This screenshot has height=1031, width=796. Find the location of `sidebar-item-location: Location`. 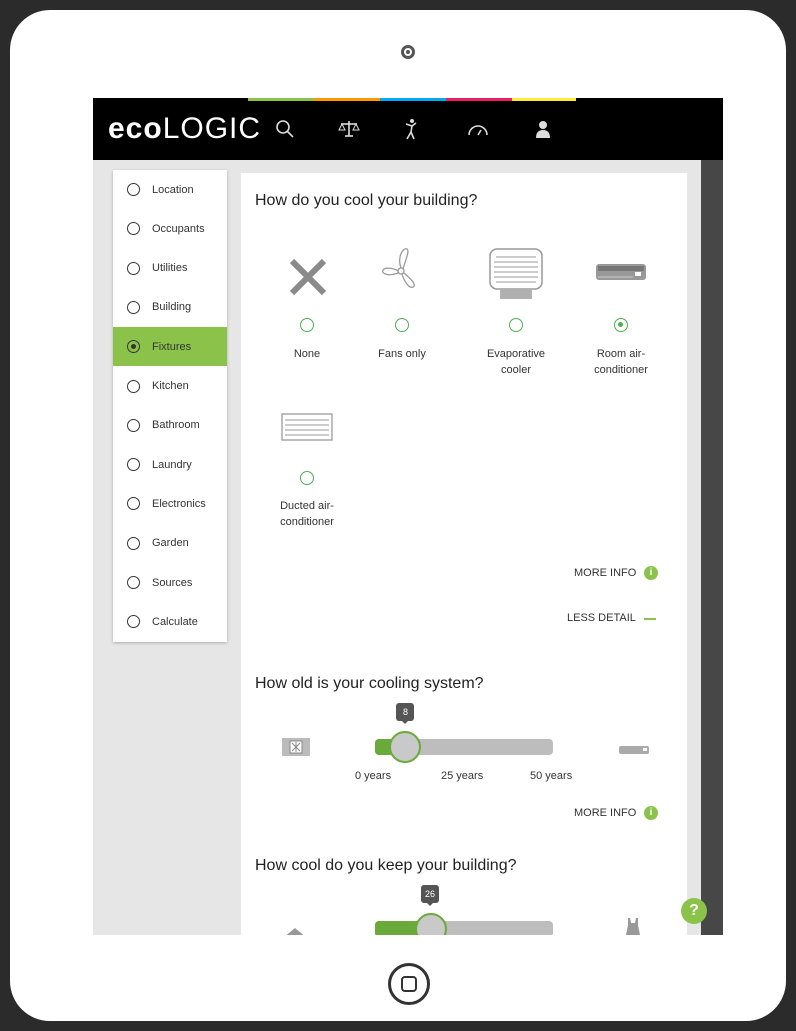

sidebar-item-location: Location is located at coordinates (170, 189).